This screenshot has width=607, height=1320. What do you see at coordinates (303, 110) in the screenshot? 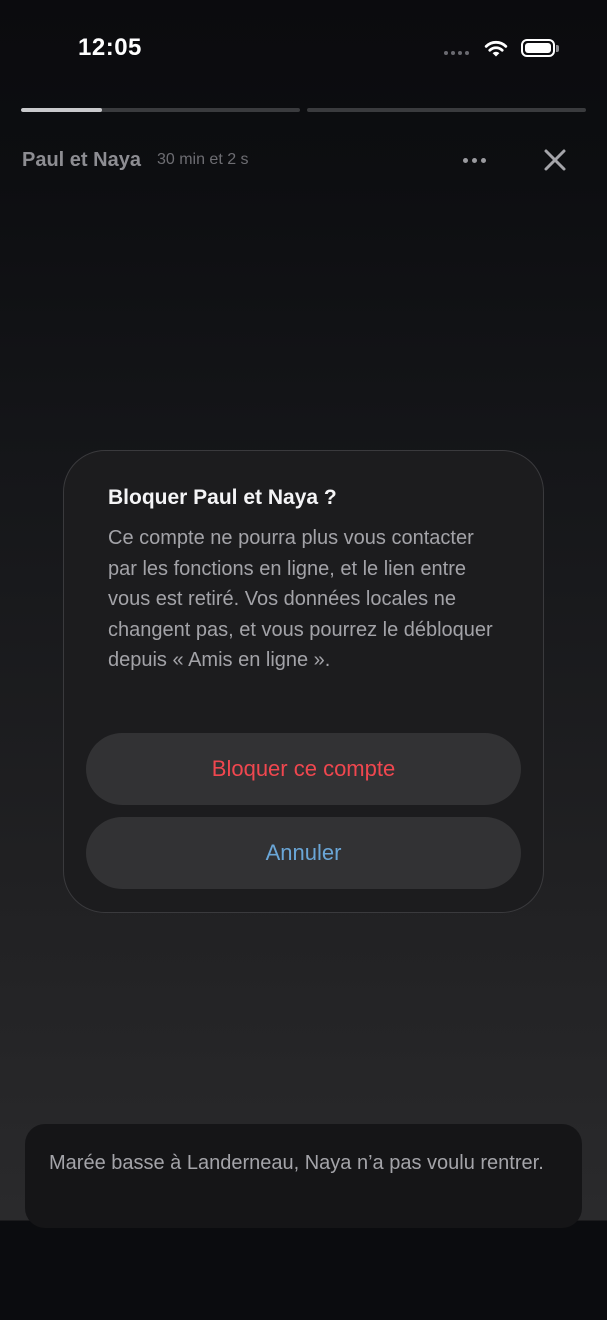
I see `story-progress` at bounding box center [303, 110].